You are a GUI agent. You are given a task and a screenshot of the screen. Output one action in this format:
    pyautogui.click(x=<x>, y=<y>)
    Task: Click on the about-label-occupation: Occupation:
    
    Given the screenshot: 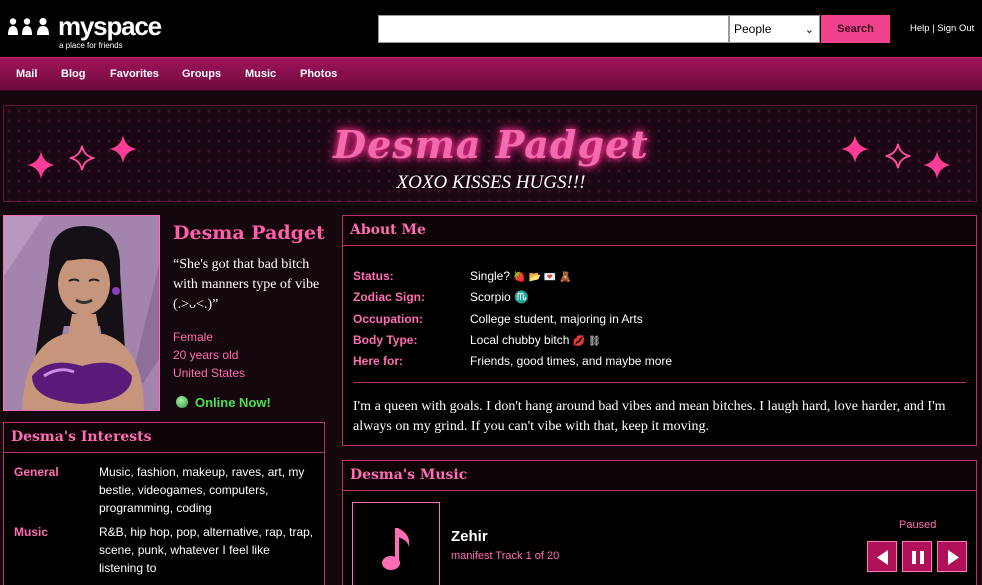 What is the action you would take?
    pyautogui.click(x=388, y=319)
    